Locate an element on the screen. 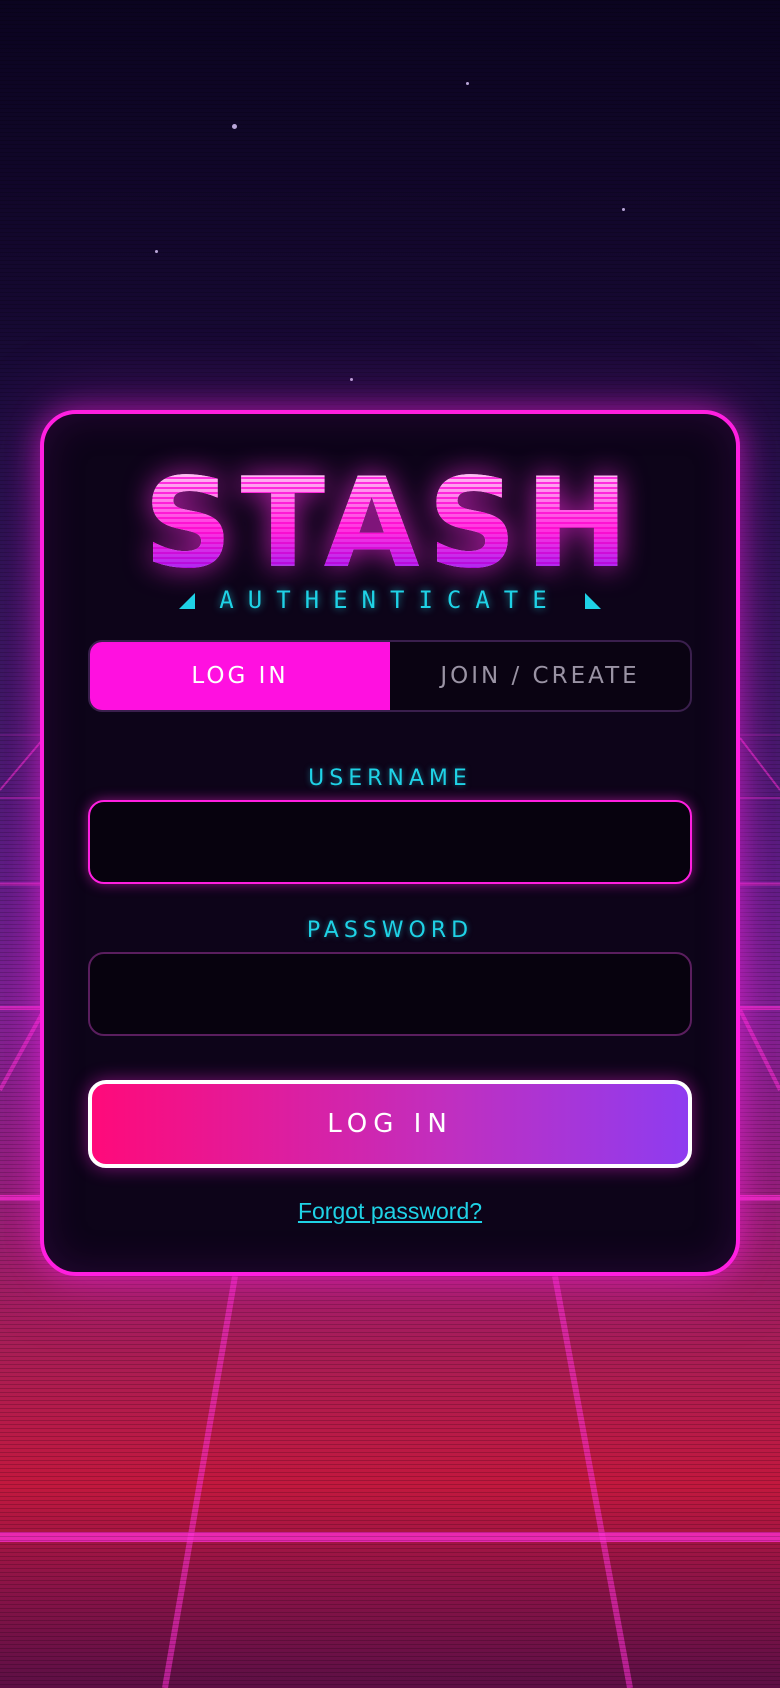  tab-log-in: LOG IN is located at coordinates (240, 676).